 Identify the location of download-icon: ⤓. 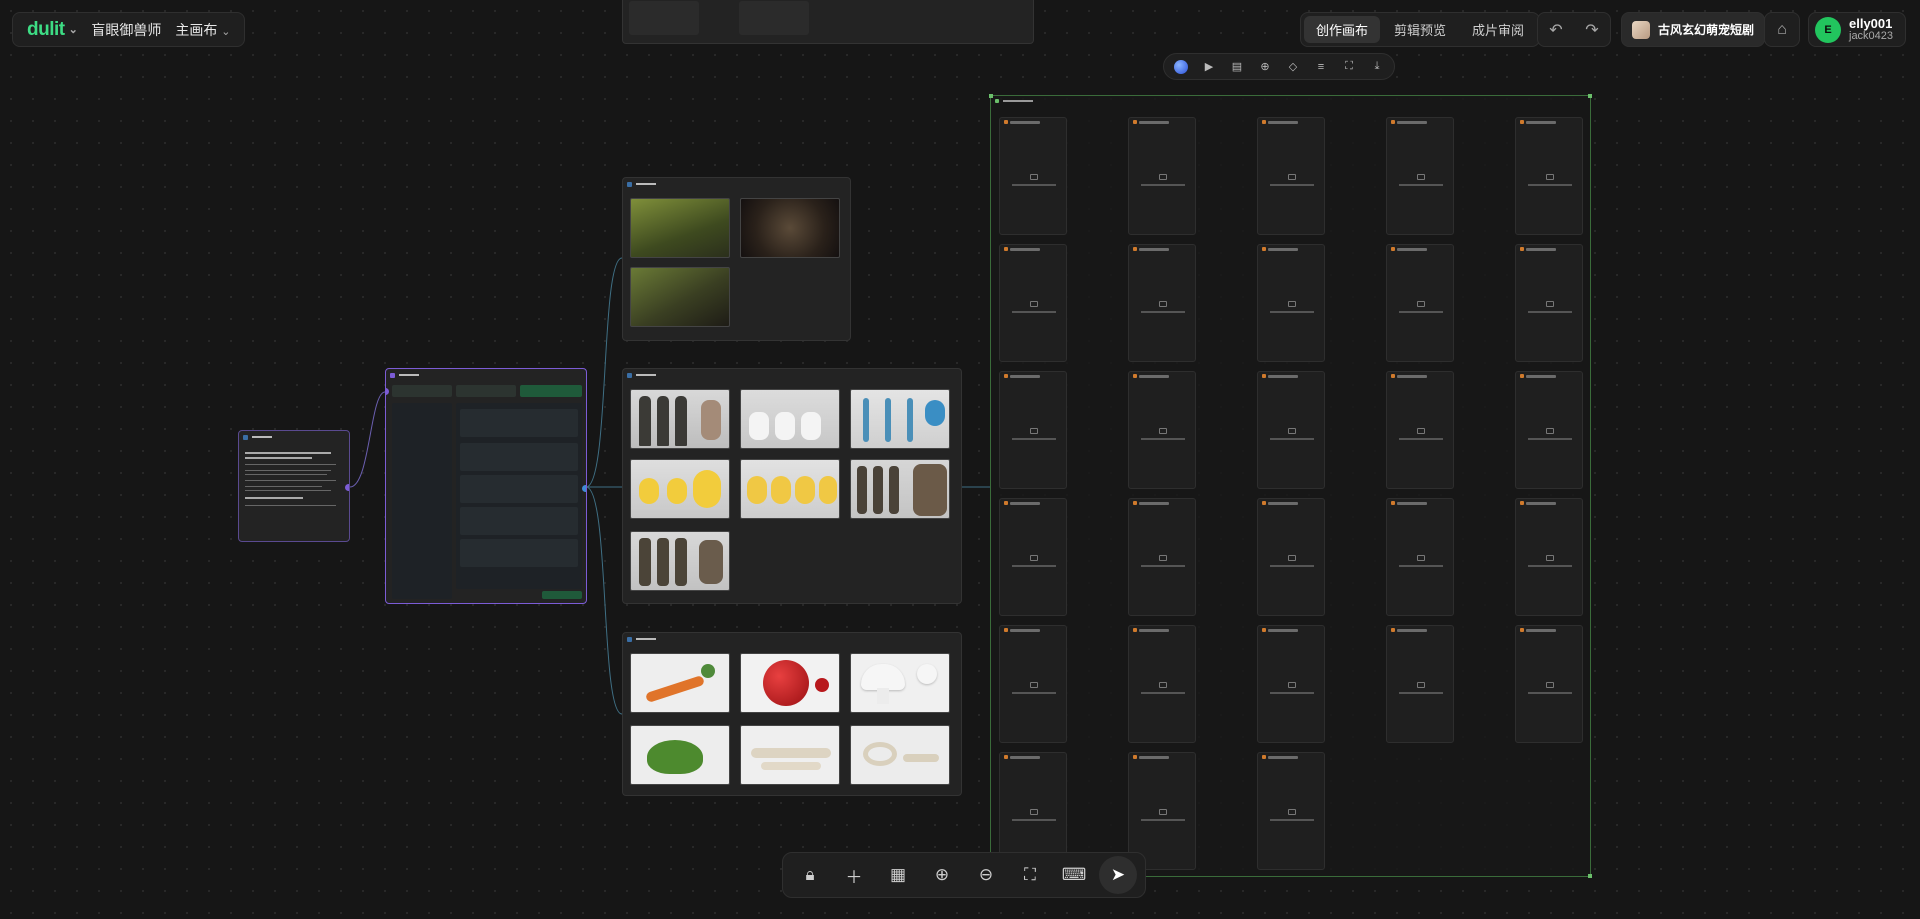
(1377, 67).